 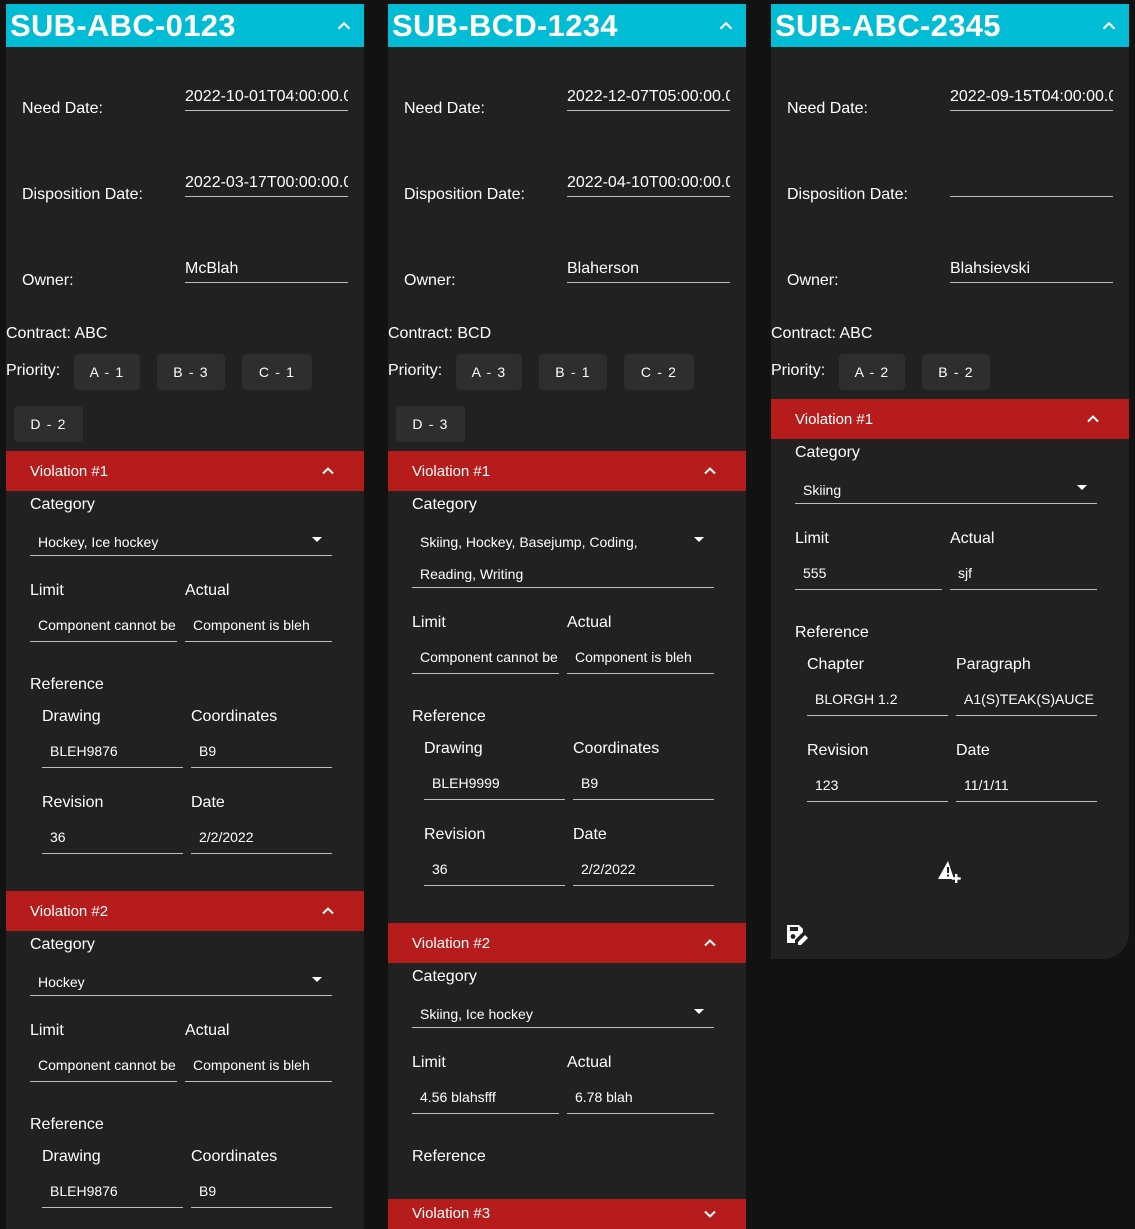 I want to click on limit-label: Limit, so click(x=429, y=622).